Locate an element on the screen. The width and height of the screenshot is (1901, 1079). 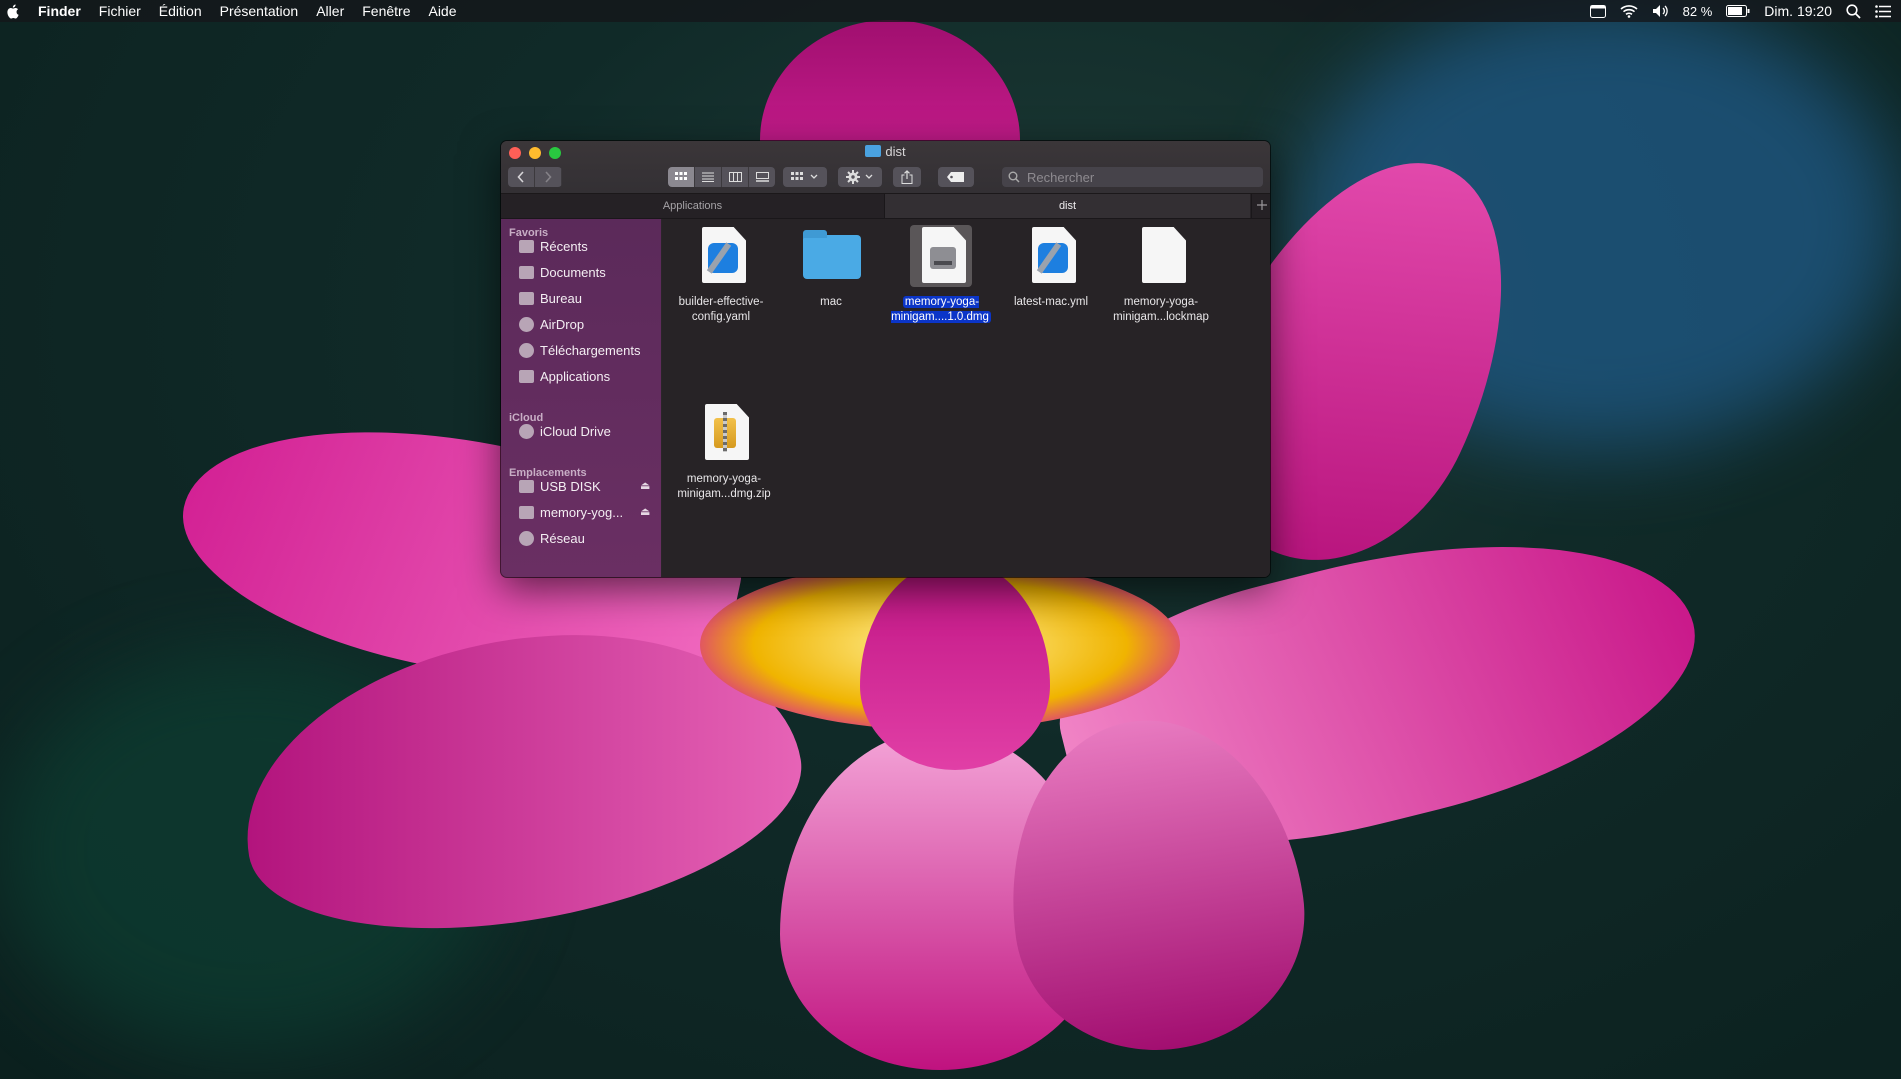
file-memory-yoga-dmg: memory-yoga- minigam....1.0.dmg is located at coordinates (941, 275).